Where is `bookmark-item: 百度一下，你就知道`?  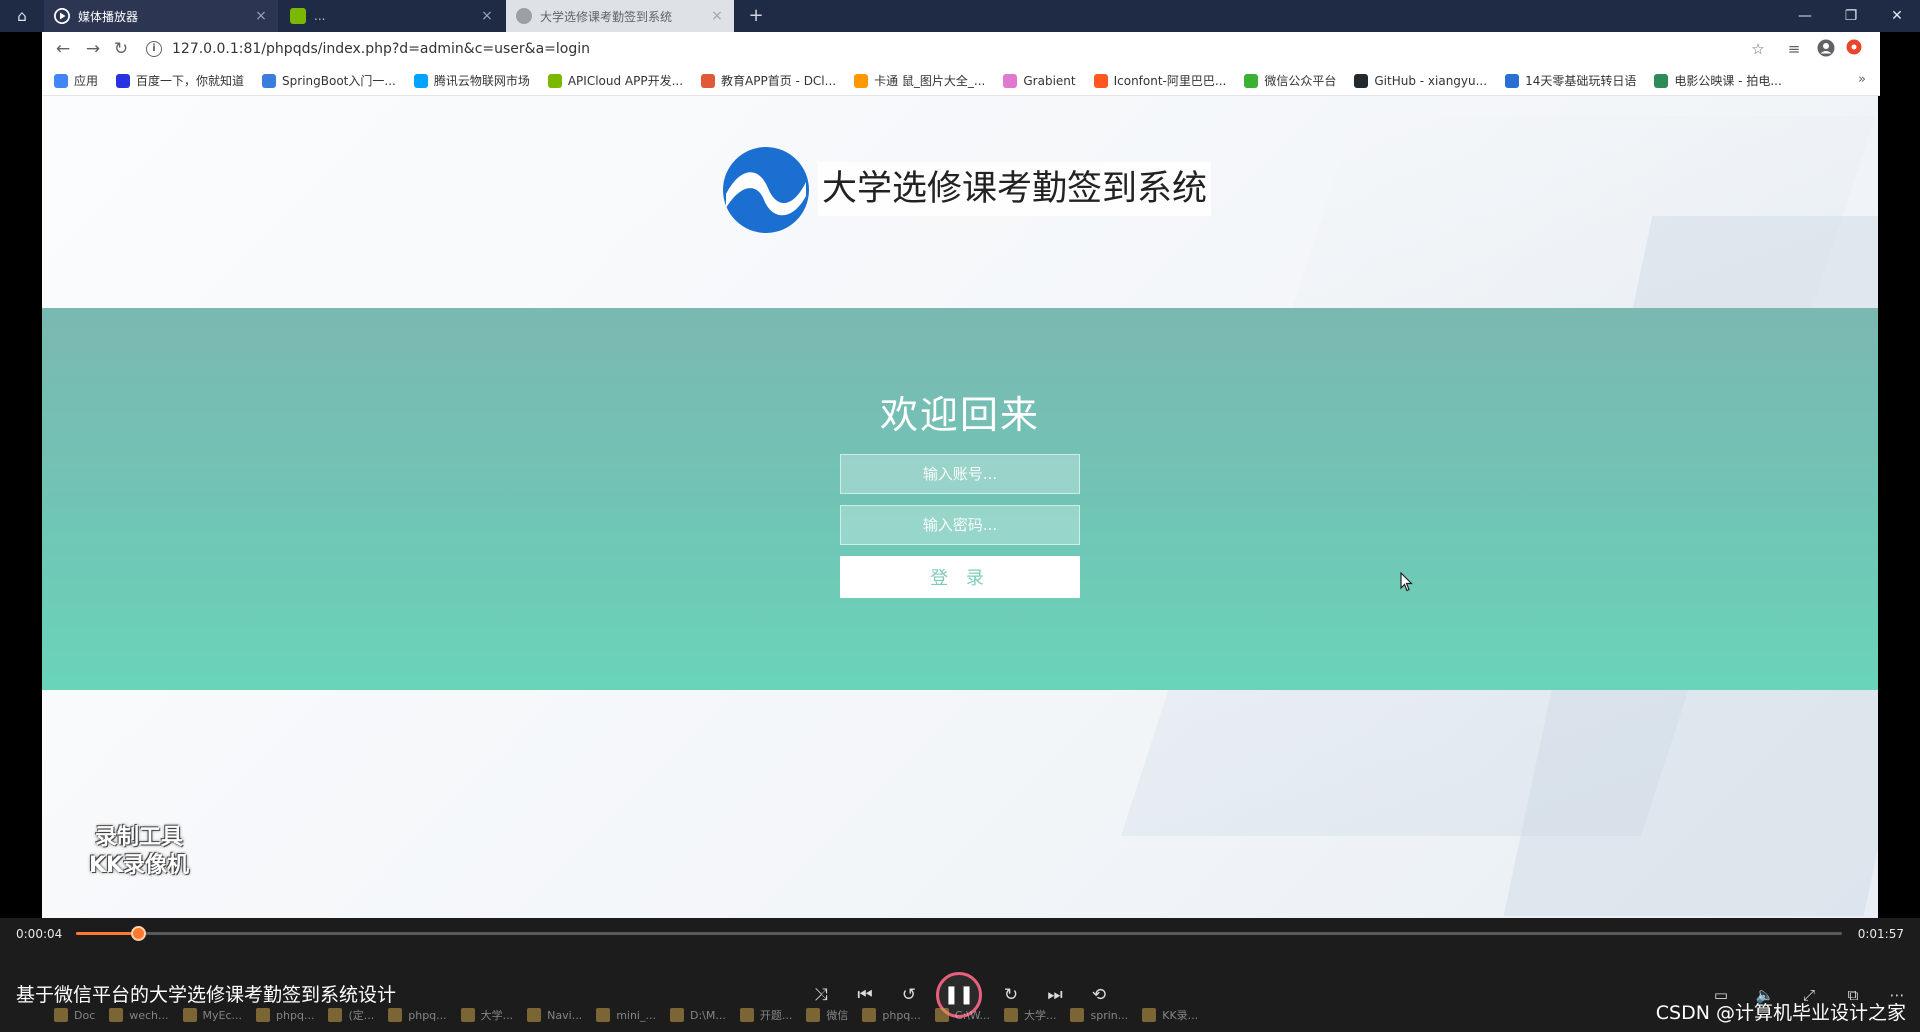 bookmark-item: 百度一下，你就知道 is located at coordinates (180, 80).